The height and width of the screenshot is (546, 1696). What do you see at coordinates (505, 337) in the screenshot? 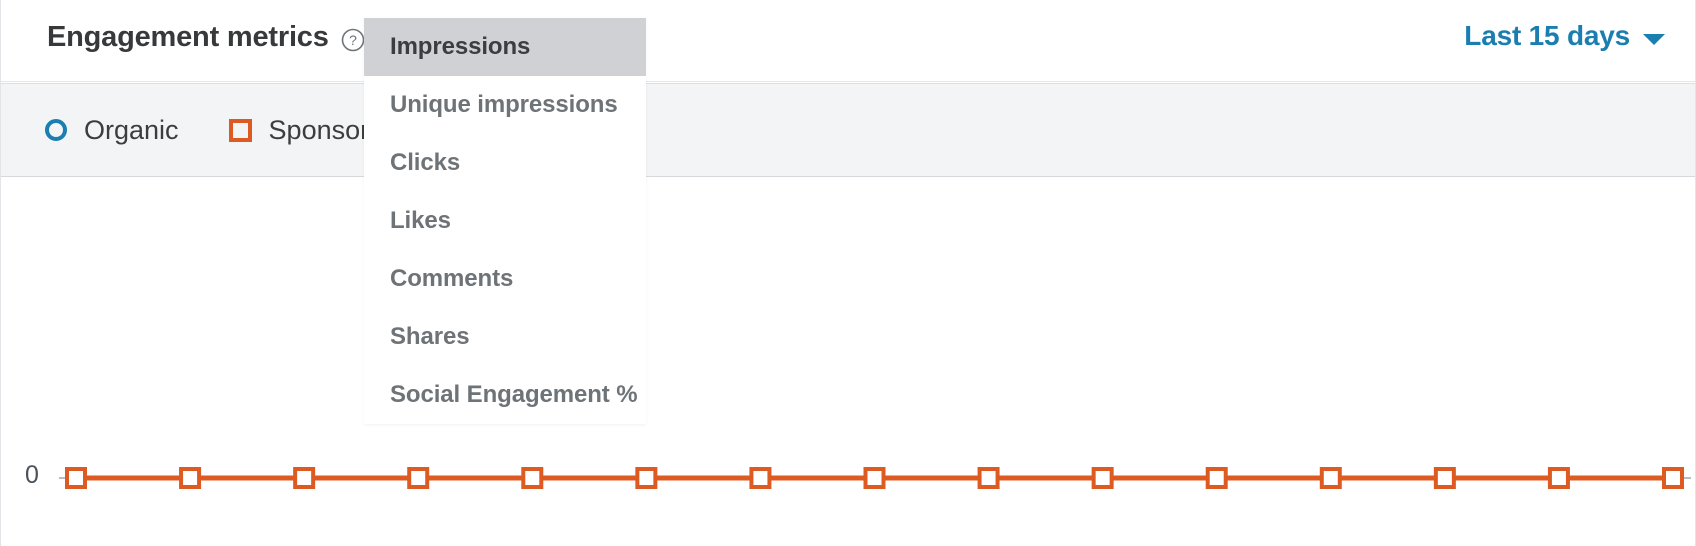
I see `dropdown-item-shares: Shares` at bounding box center [505, 337].